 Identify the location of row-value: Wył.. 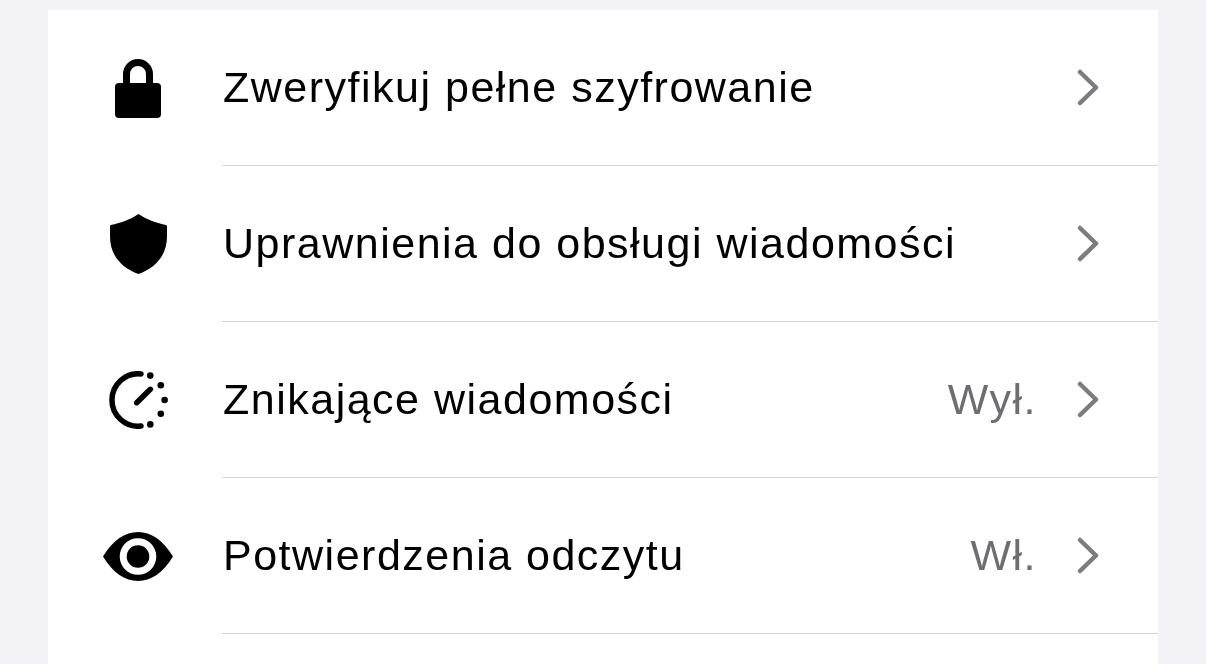
(992, 399).